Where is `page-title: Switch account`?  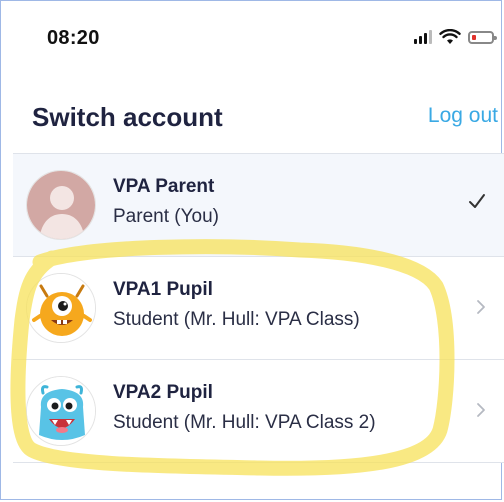 page-title: Switch account is located at coordinates (127, 117).